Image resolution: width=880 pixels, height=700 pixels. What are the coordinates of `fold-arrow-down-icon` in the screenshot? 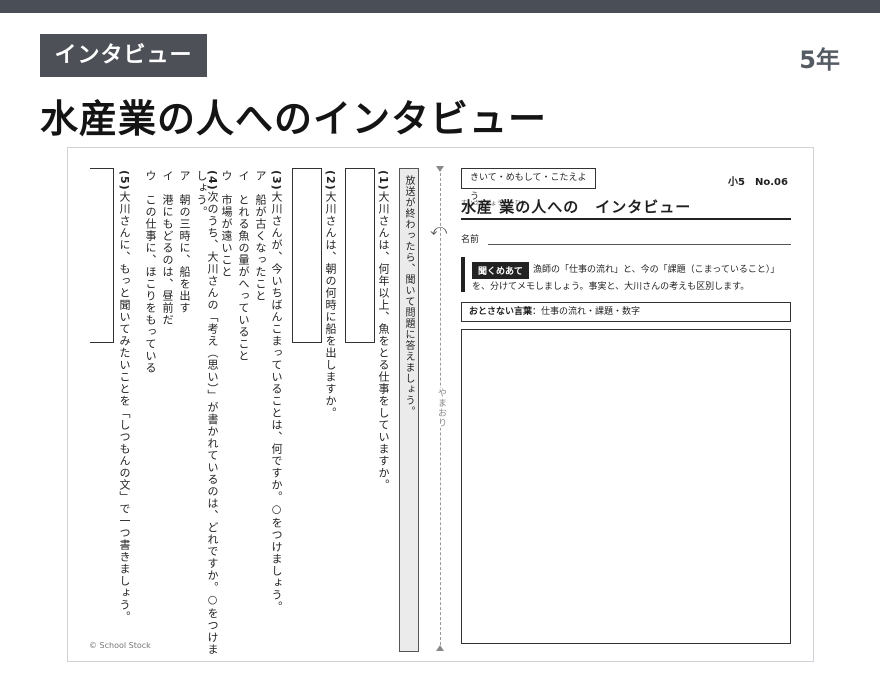 It's located at (440, 648).